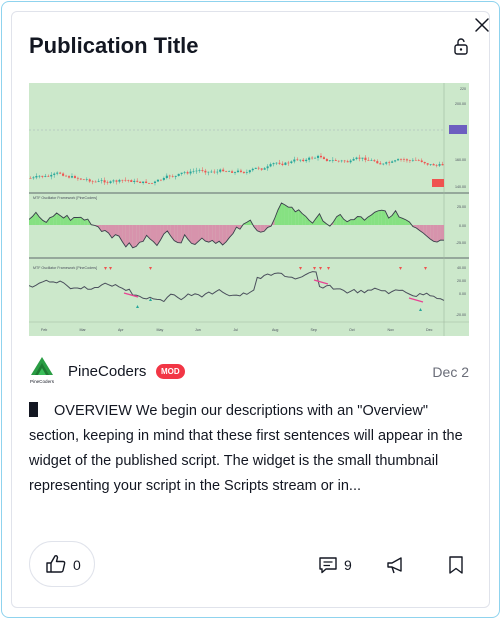 The width and height of the screenshot is (501, 619). Describe the element at coordinates (482, 25) in the screenshot. I see `close-icon` at that location.